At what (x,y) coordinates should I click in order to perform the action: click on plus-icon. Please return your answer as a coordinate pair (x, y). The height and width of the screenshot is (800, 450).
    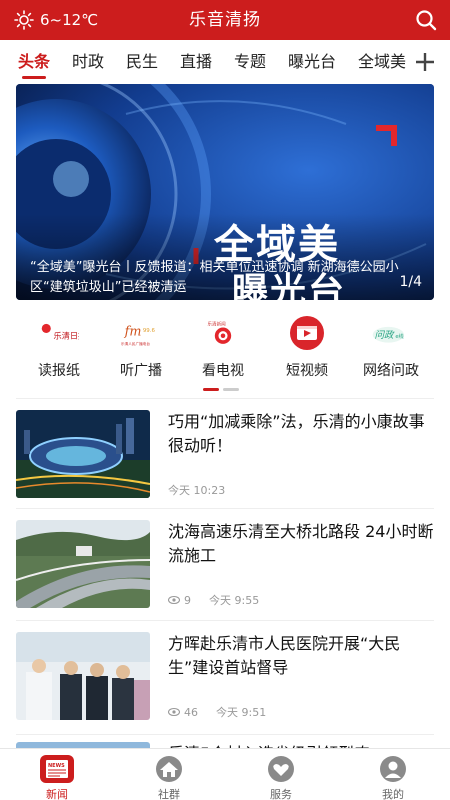
    Looking at the image, I should click on (425, 62).